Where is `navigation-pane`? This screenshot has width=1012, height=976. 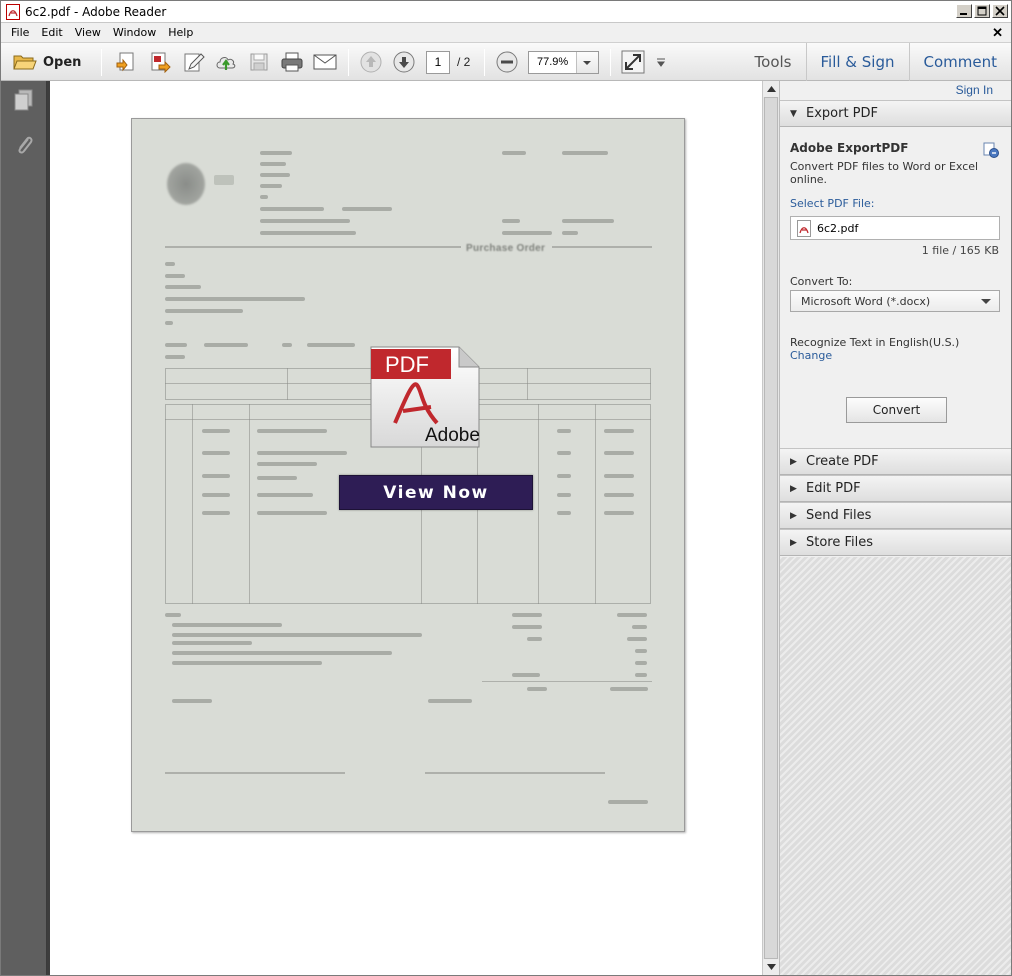
navigation-pane is located at coordinates (24, 528).